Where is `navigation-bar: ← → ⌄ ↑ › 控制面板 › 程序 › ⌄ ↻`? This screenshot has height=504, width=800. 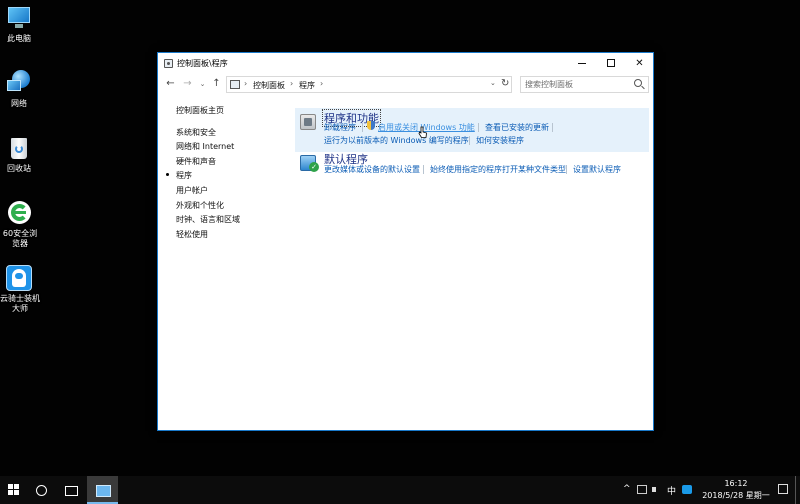 navigation-bar: ← → ⌄ ↑ › 控制面板 › 程序 › ⌄ ↻ is located at coordinates (405, 84).